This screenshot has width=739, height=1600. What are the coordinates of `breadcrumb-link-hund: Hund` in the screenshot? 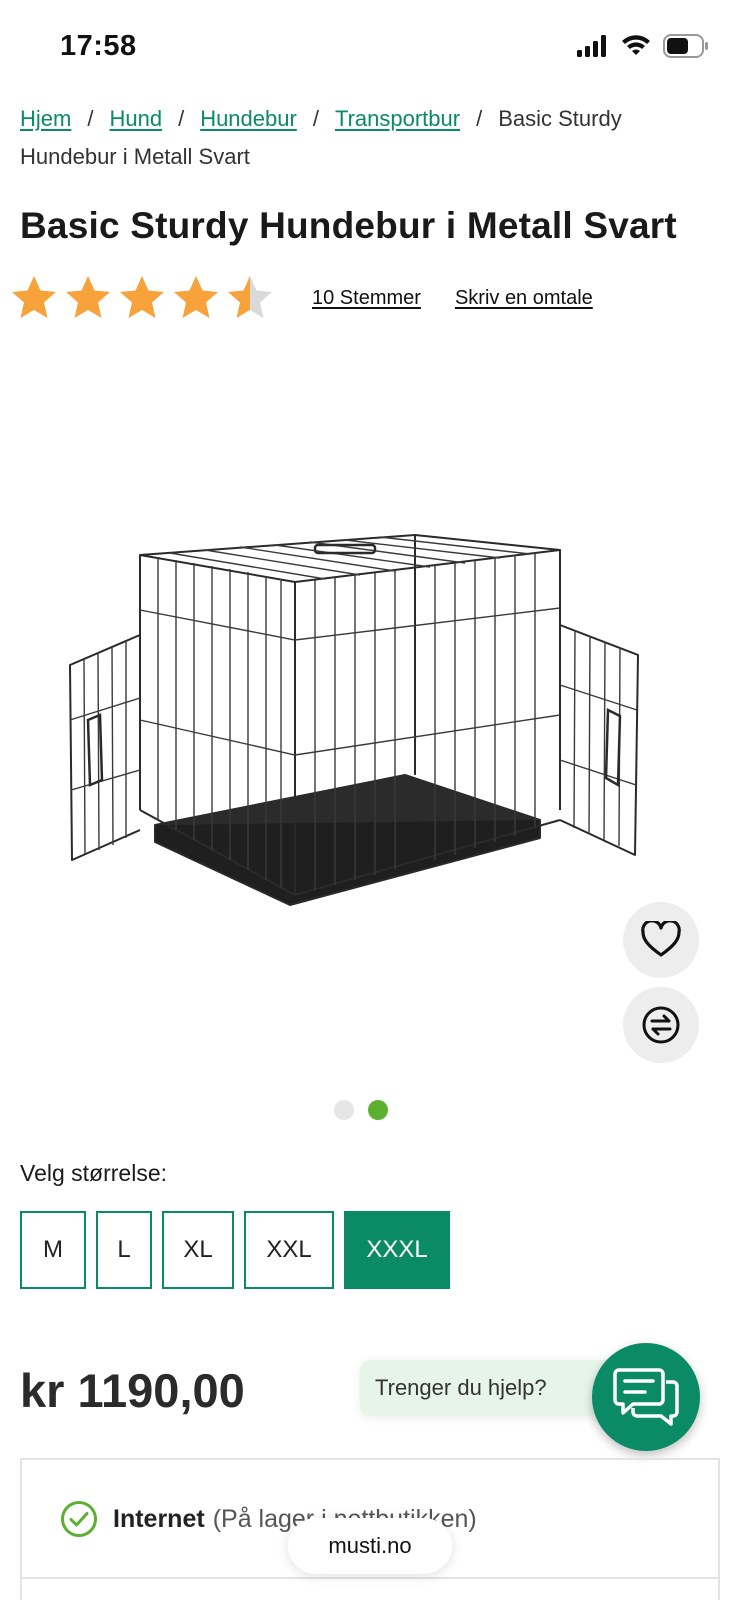 It's located at (135, 118).